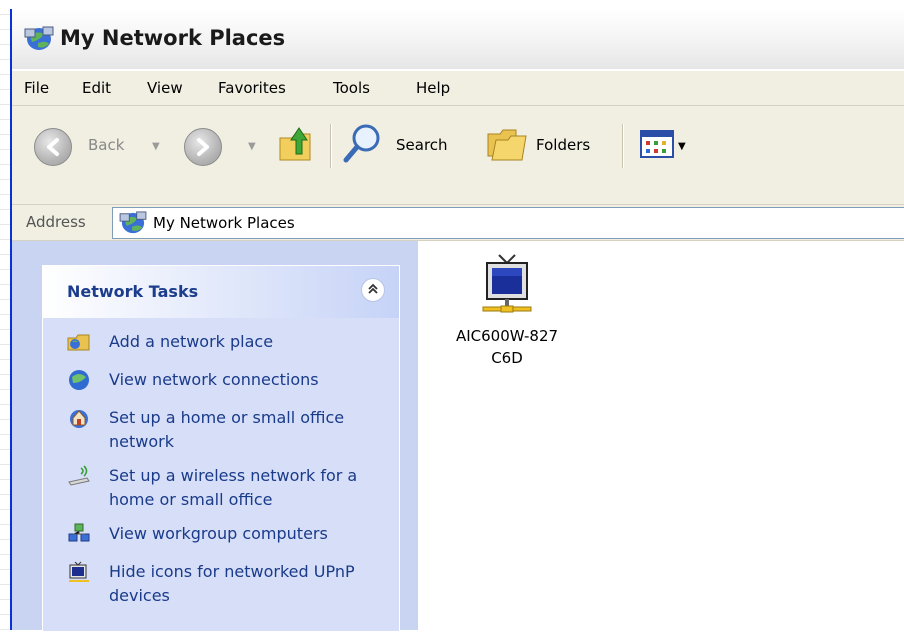 This screenshot has height=632, width=904. I want to click on menu-edit: Edit, so click(96, 88).